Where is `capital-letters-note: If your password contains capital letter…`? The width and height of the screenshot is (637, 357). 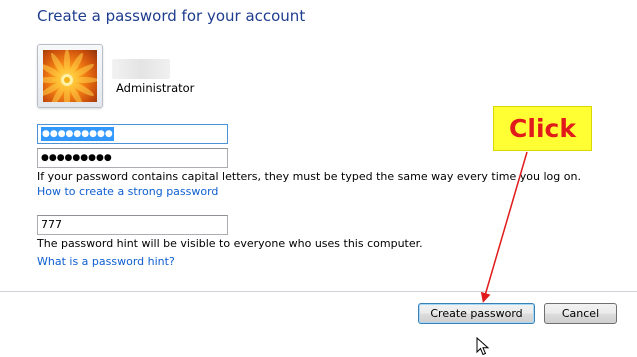 capital-letters-note: If your password contains capital letter… is located at coordinates (309, 176).